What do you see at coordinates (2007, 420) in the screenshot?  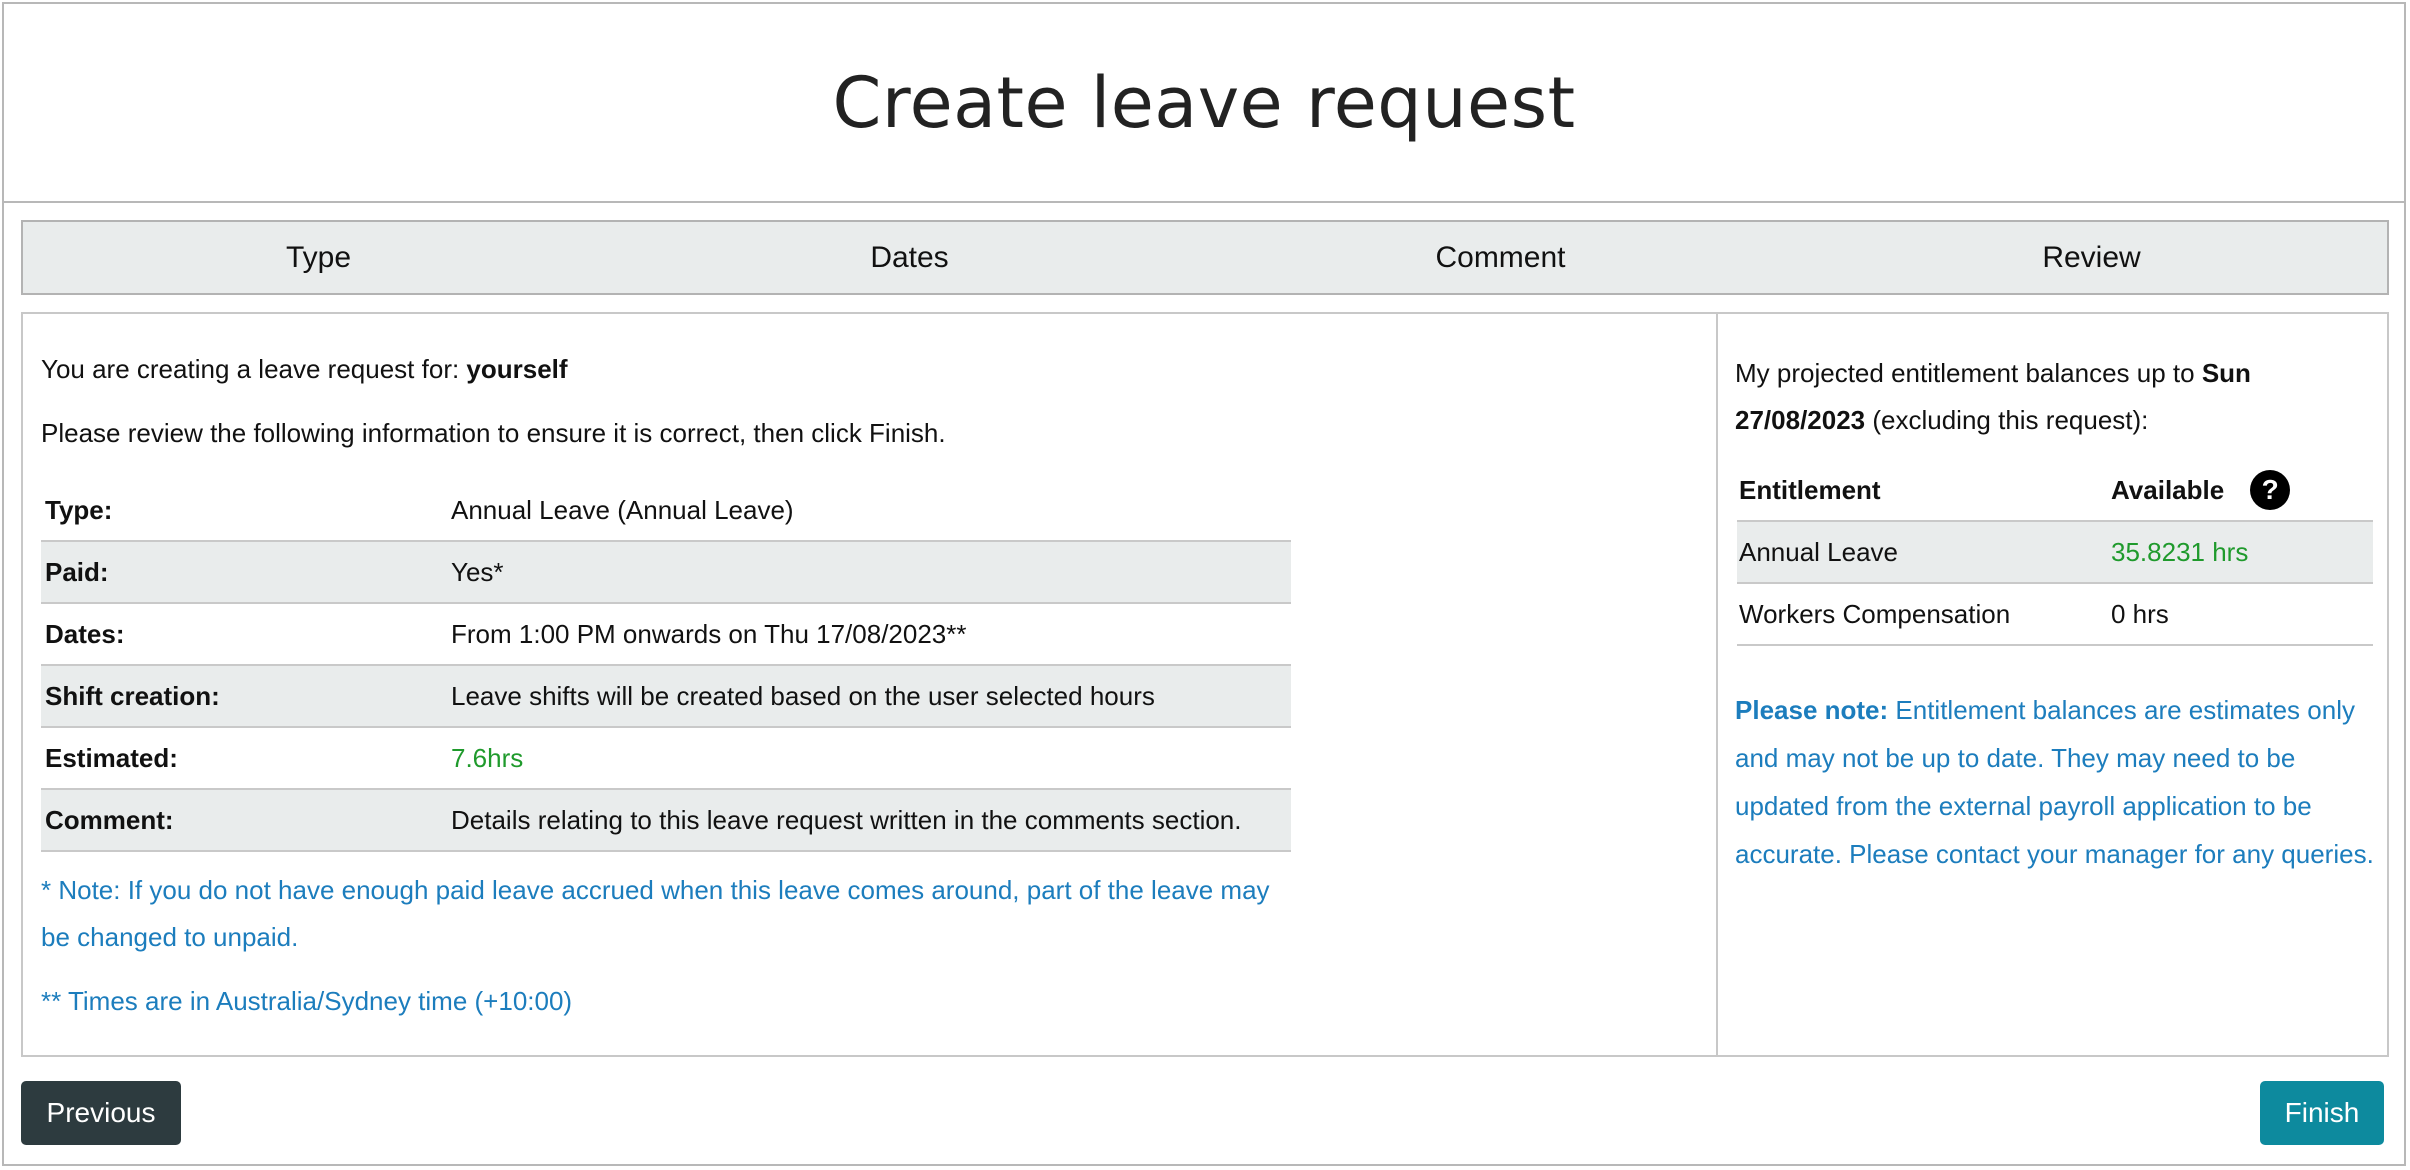 I see `projected-suffix: (excluding this request):` at bounding box center [2007, 420].